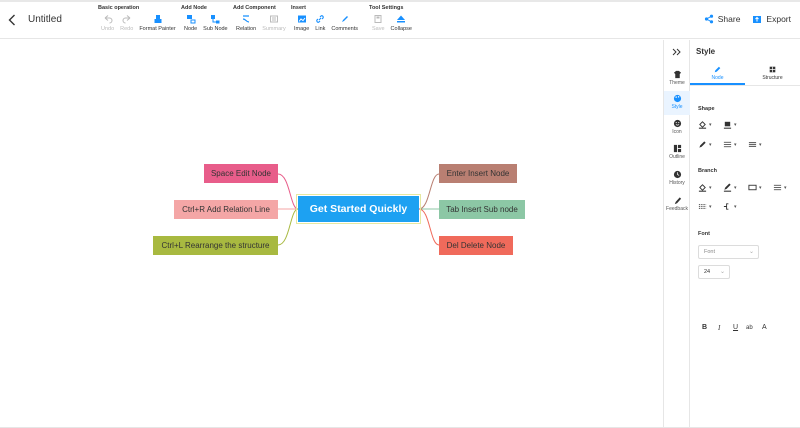 The width and height of the screenshot is (800, 428). Describe the element at coordinates (730, 206) in the screenshot. I see `branch-connector-control: ▾` at that location.